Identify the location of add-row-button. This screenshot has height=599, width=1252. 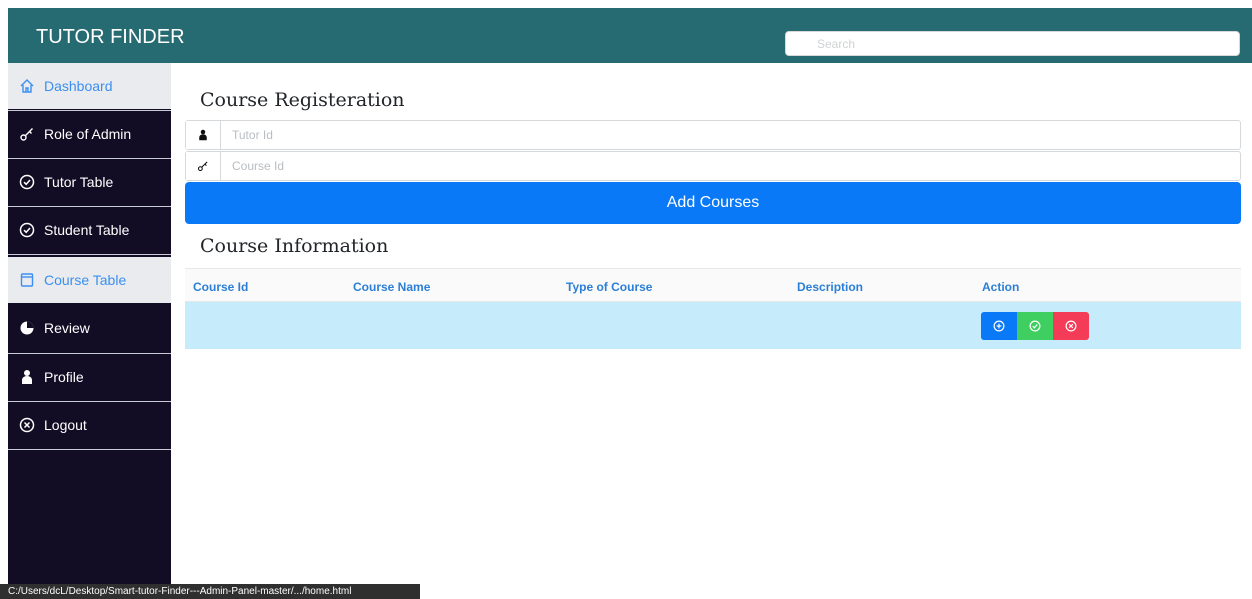
(999, 326).